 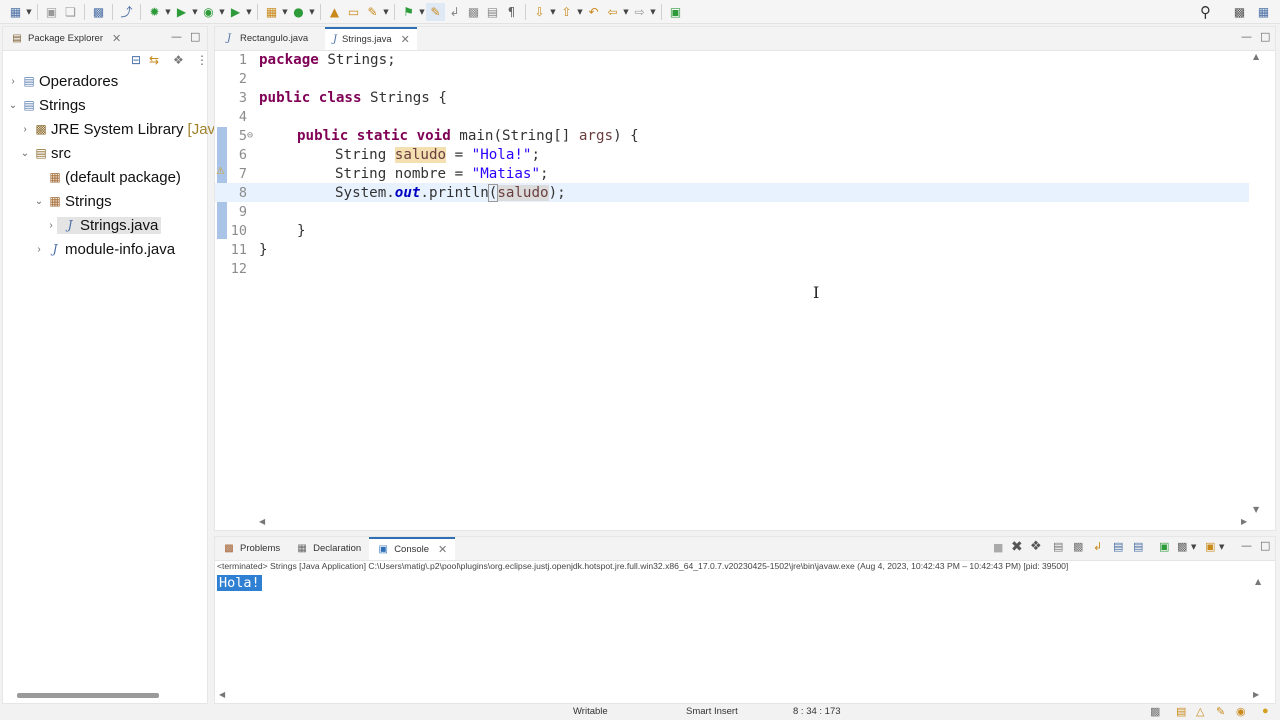 What do you see at coordinates (566, 12) in the screenshot?
I see `previous-annotation-icon: ⇧` at bounding box center [566, 12].